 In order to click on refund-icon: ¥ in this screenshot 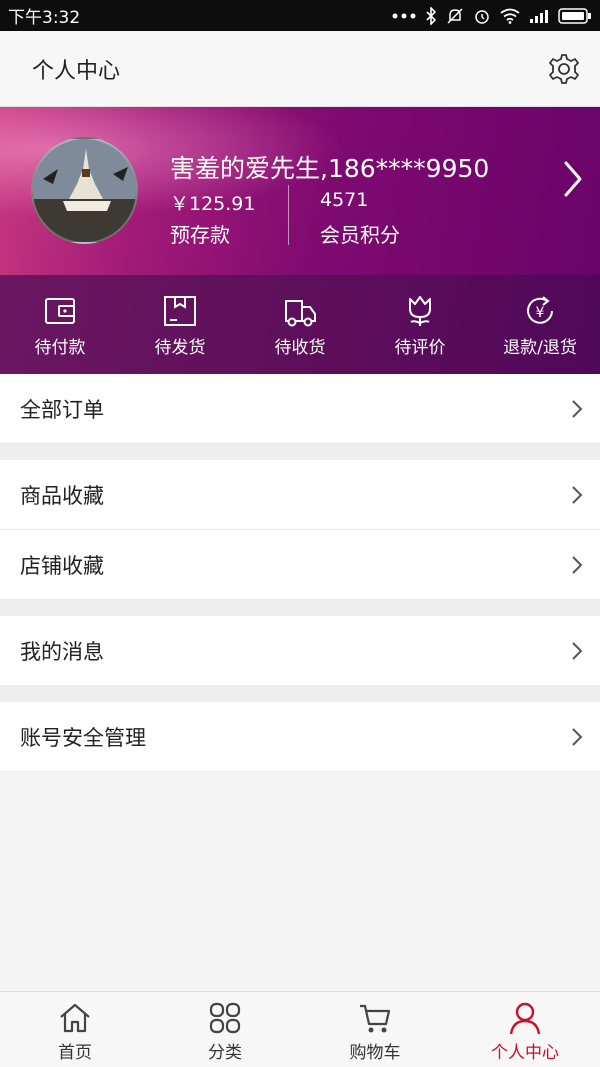, I will do `click(540, 310)`.